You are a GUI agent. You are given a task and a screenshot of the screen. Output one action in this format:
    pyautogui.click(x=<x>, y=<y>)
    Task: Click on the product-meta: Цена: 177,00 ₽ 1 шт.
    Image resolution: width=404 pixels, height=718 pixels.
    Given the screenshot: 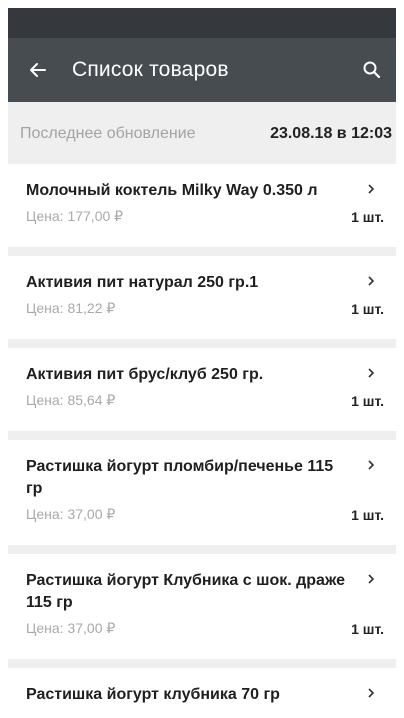 What is the action you would take?
    pyautogui.click(x=205, y=227)
    